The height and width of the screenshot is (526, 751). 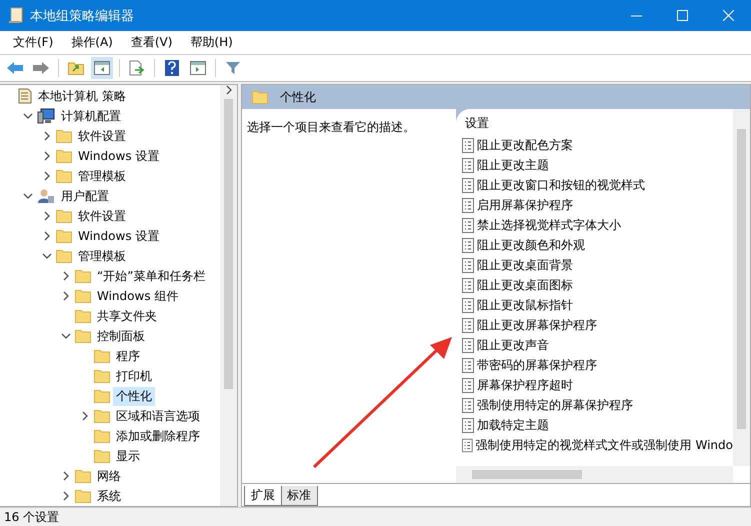 What do you see at coordinates (525, 265) in the screenshot?
I see `setting-item: 阻止更改桌面背景` at bounding box center [525, 265].